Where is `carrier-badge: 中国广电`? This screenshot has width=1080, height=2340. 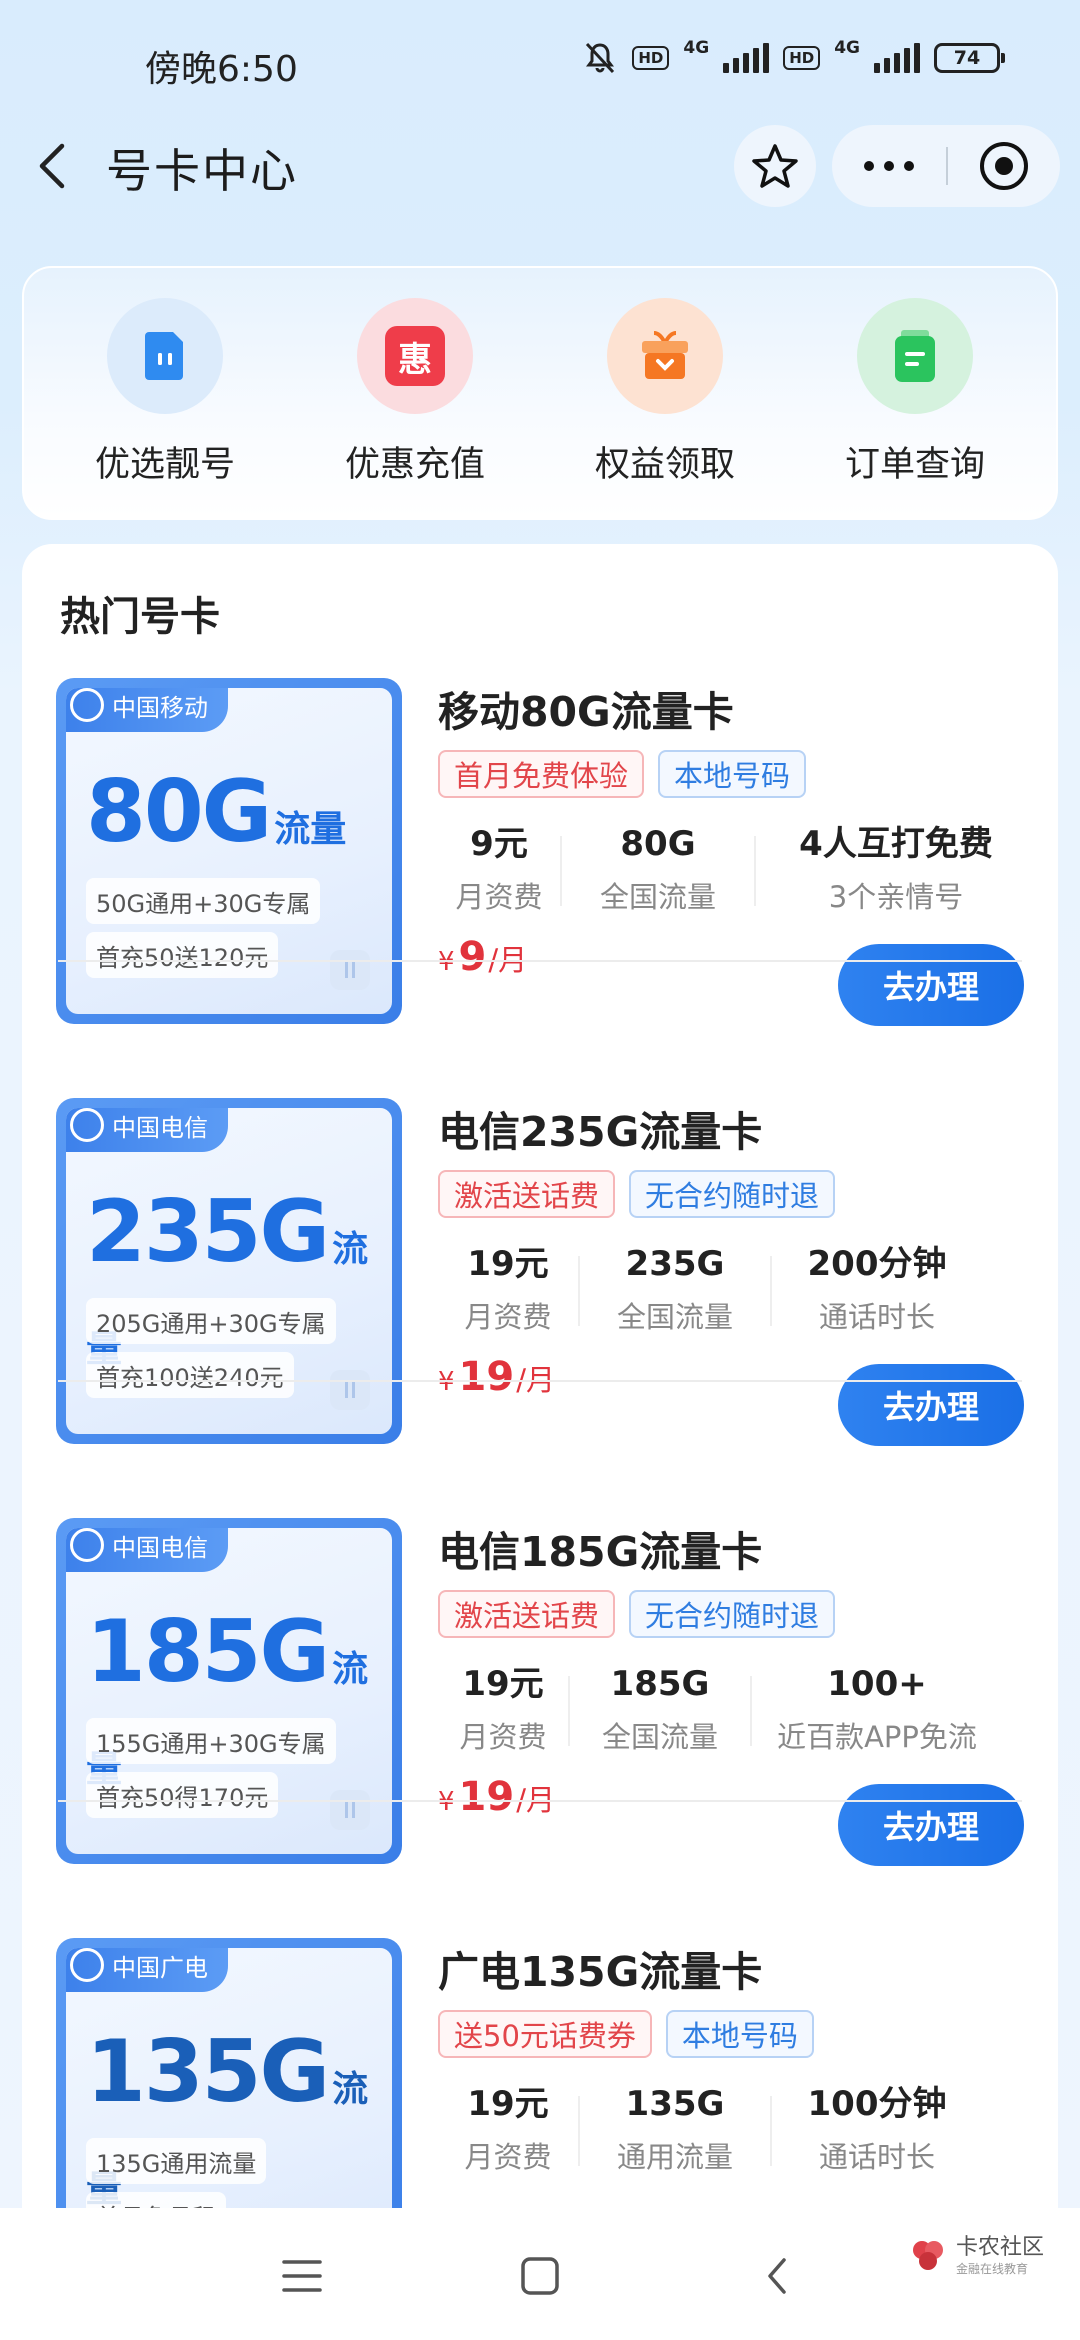
carrier-badge: 中国广电 is located at coordinates (147, 1970).